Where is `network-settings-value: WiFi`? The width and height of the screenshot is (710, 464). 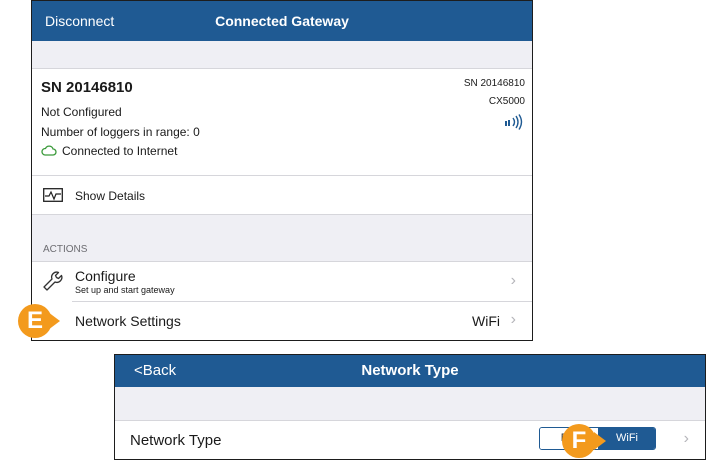 network-settings-value: WiFi is located at coordinates (486, 321).